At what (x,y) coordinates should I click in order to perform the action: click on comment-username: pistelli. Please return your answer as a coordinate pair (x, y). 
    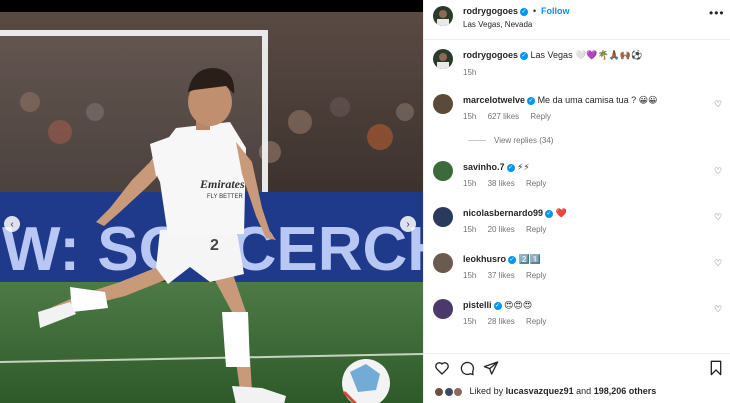
    Looking at the image, I should click on (477, 305).